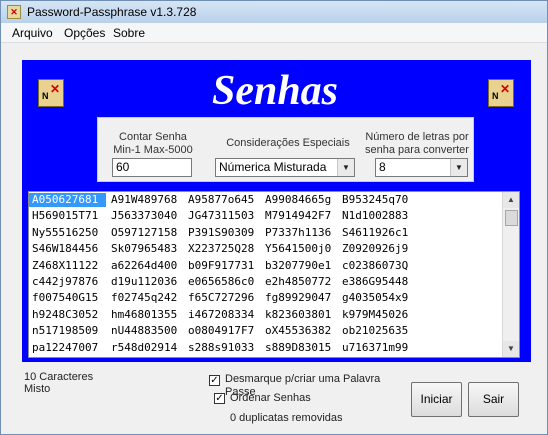 The image size is (548, 435). Describe the element at coordinates (146, 216) in the screenshot. I see `password-item: J563373040` at that location.